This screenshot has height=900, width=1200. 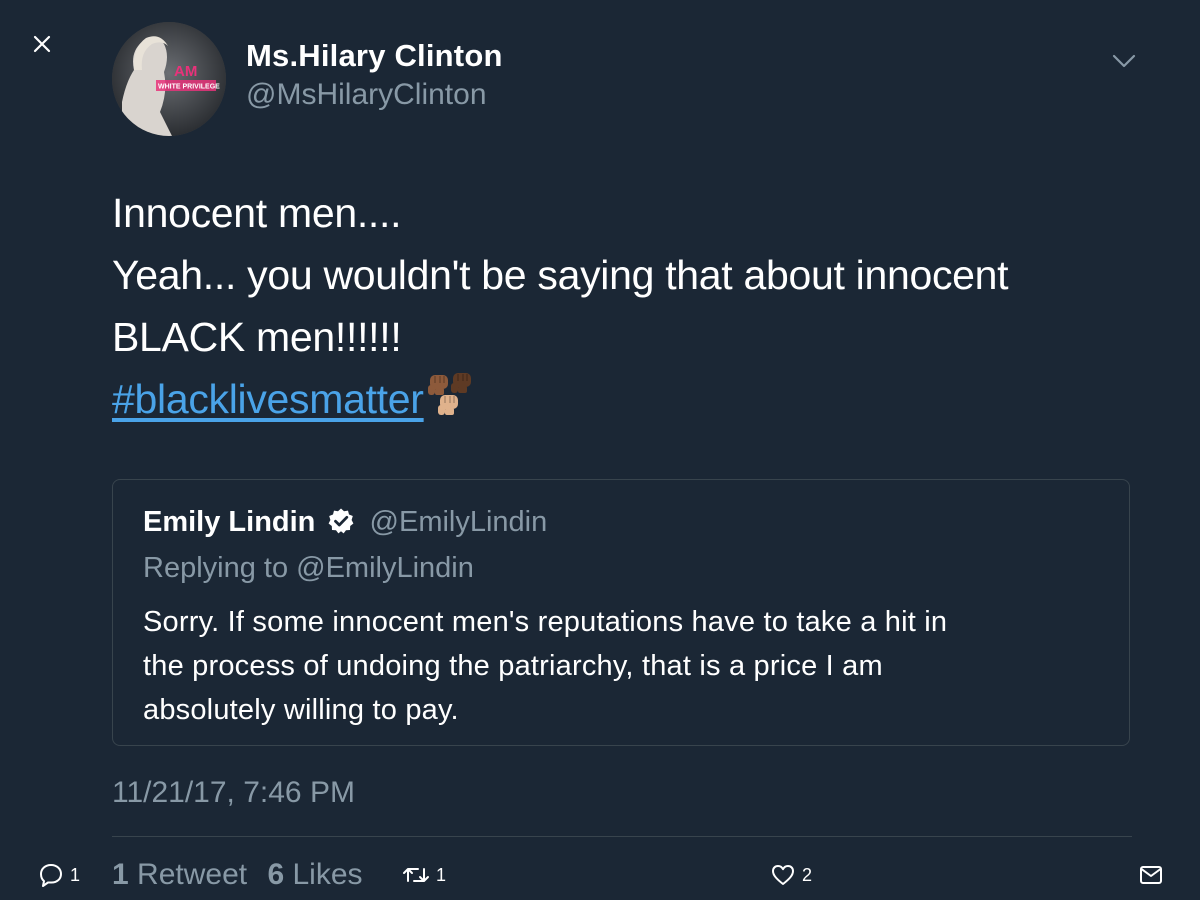 I want to click on chevron-down-icon, so click(x=1124, y=61).